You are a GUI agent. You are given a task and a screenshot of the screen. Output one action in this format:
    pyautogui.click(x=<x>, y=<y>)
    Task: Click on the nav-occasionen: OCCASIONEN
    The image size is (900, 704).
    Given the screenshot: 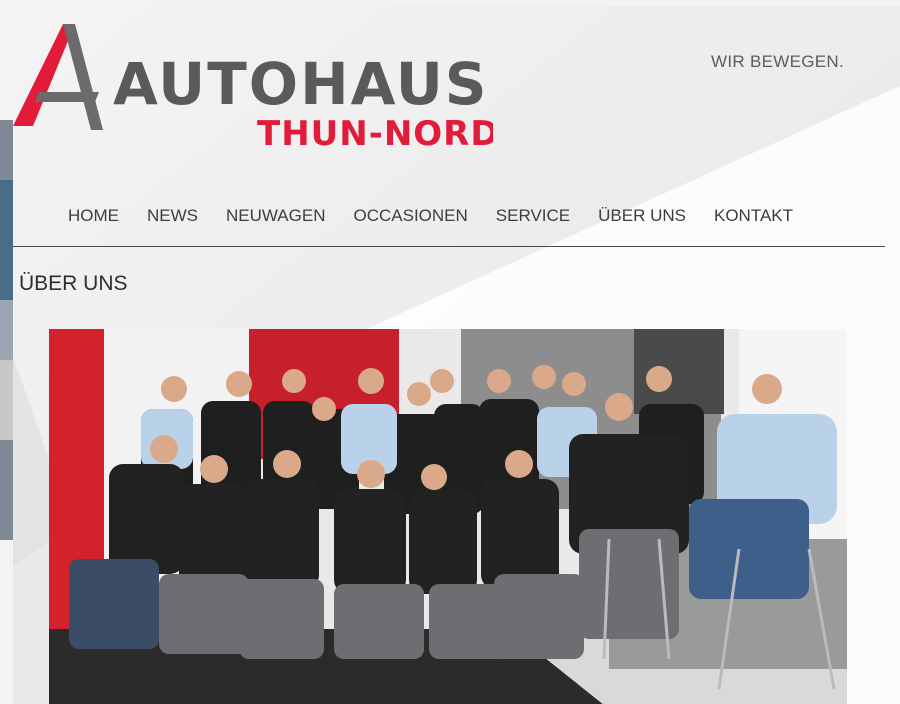 What is the action you would take?
    pyautogui.click(x=411, y=216)
    